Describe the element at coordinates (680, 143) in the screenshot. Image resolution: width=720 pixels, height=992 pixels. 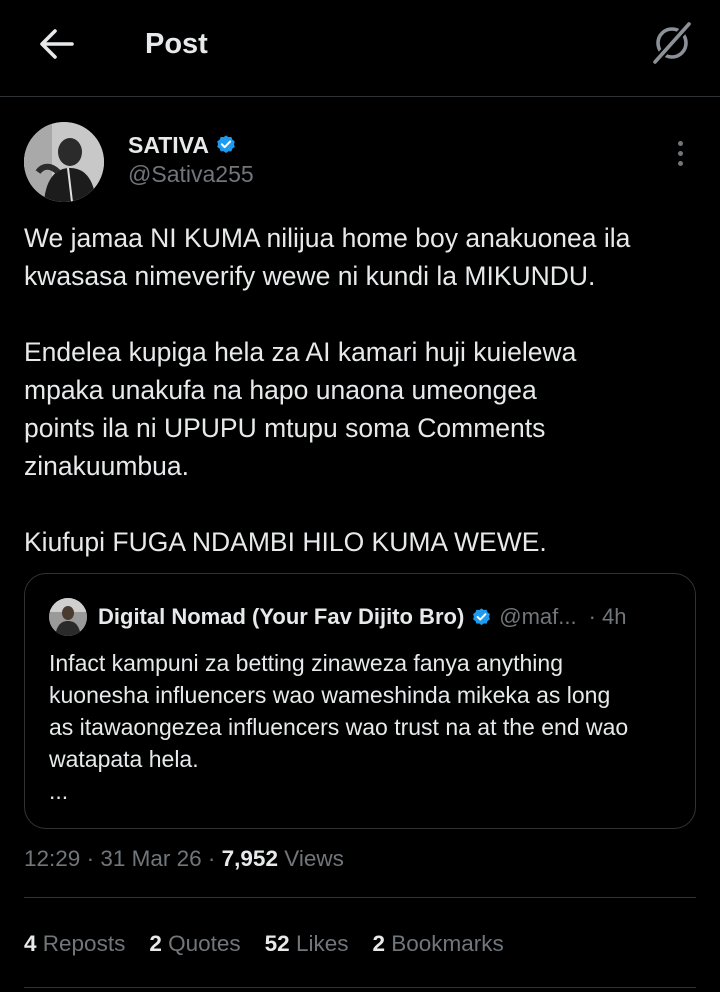
I see `more-dots-icon` at that location.